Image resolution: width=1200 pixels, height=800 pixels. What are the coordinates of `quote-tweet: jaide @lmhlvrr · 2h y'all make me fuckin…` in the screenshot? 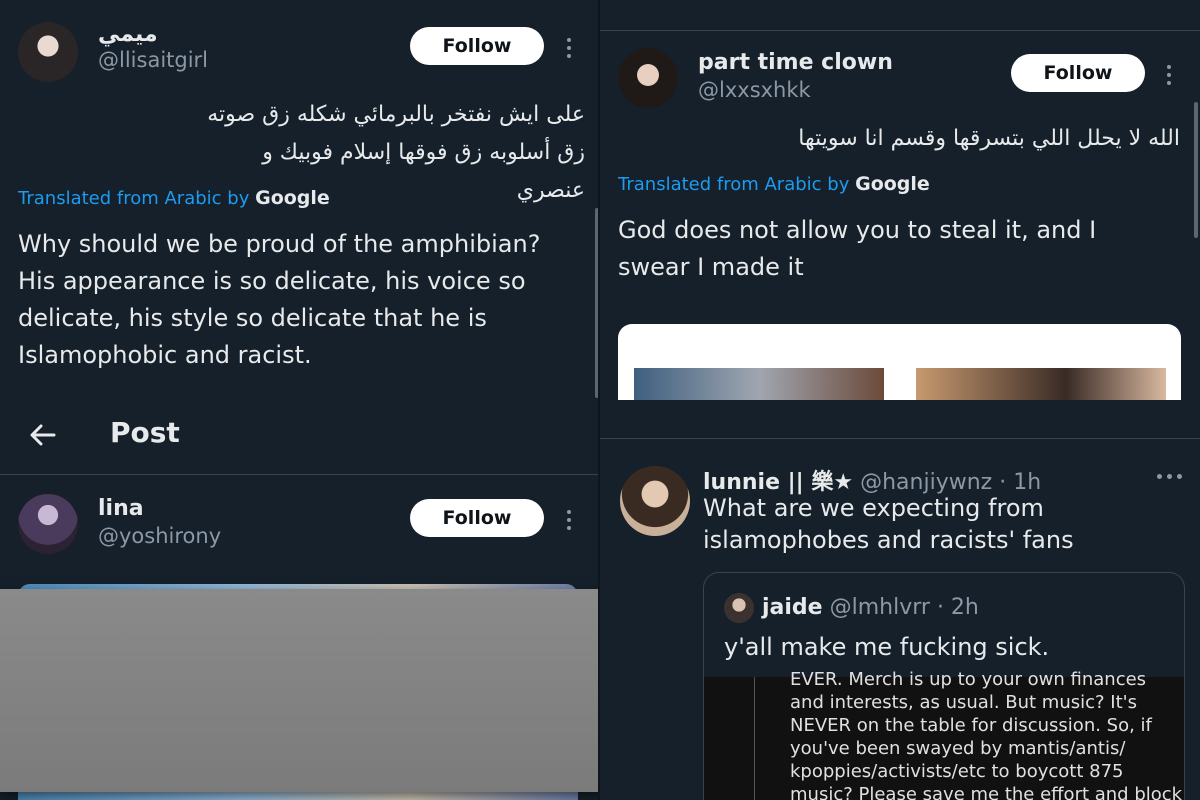 It's located at (944, 686).